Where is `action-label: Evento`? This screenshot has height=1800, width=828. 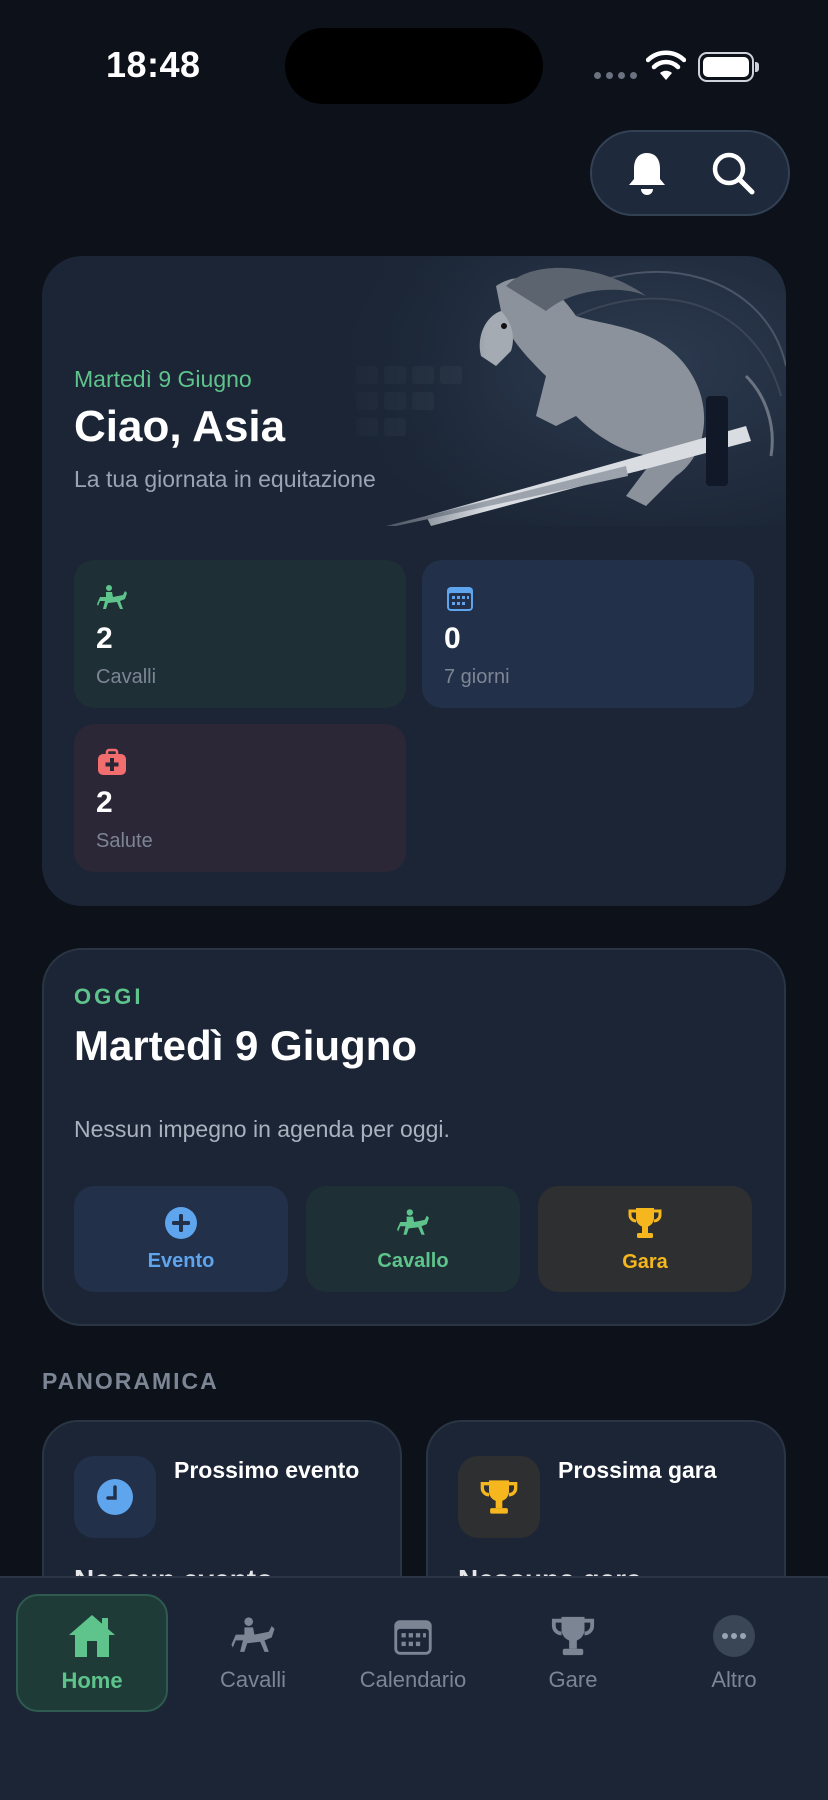 action-label: Evento is located at coordinates (181, 1260).